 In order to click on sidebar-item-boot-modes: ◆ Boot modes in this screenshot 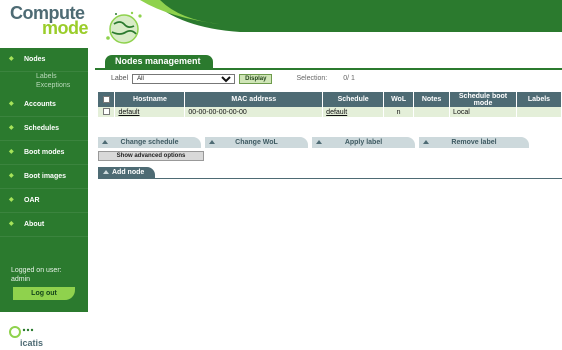, I will do `click(44, 153)`.